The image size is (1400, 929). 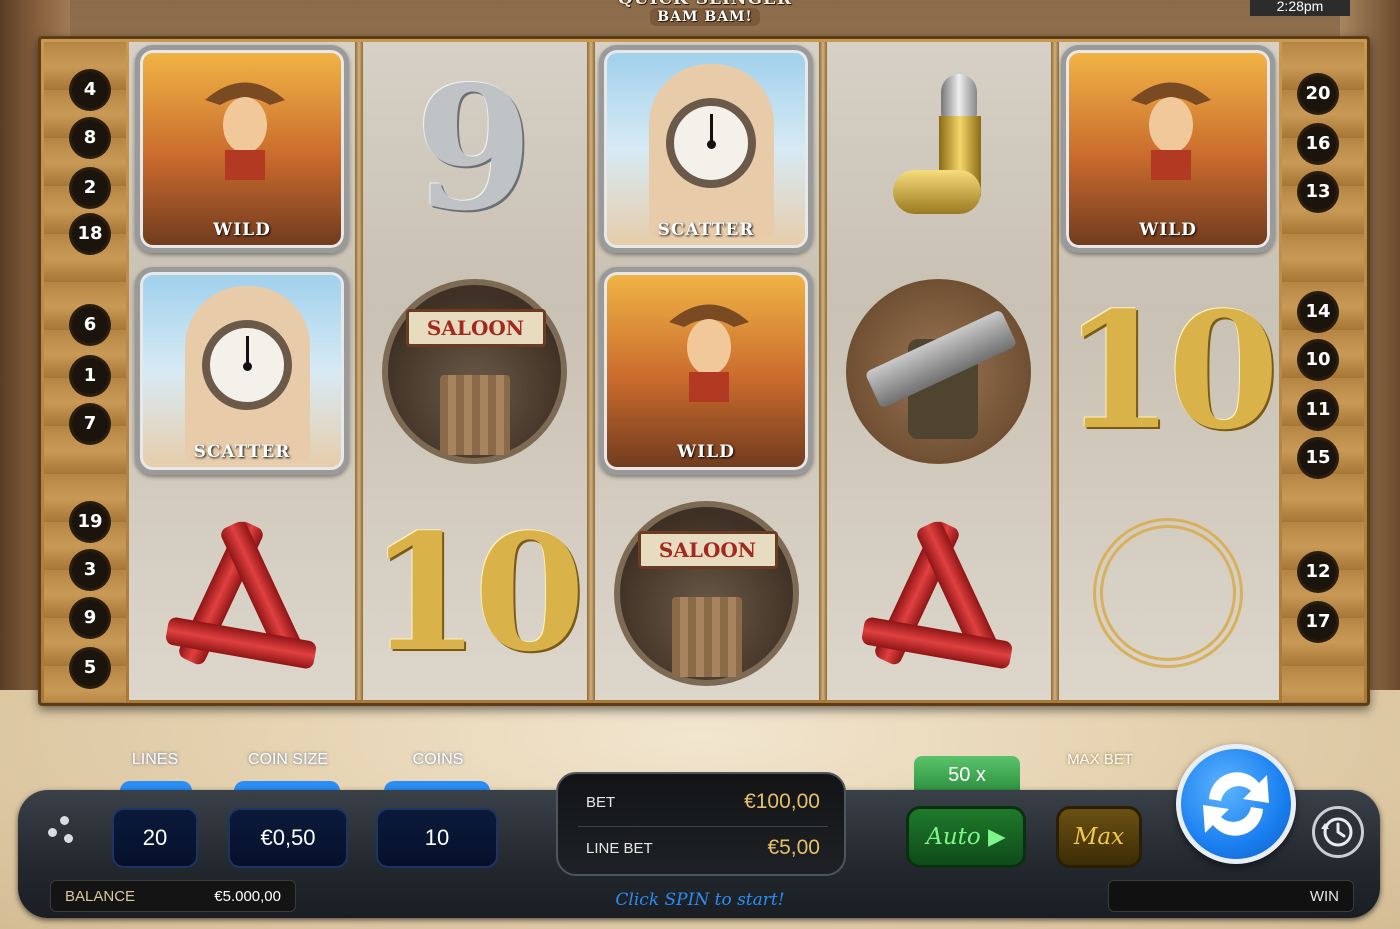 I want to click on autoplay-multiplier: 50 x, so click(x=967, y=775).